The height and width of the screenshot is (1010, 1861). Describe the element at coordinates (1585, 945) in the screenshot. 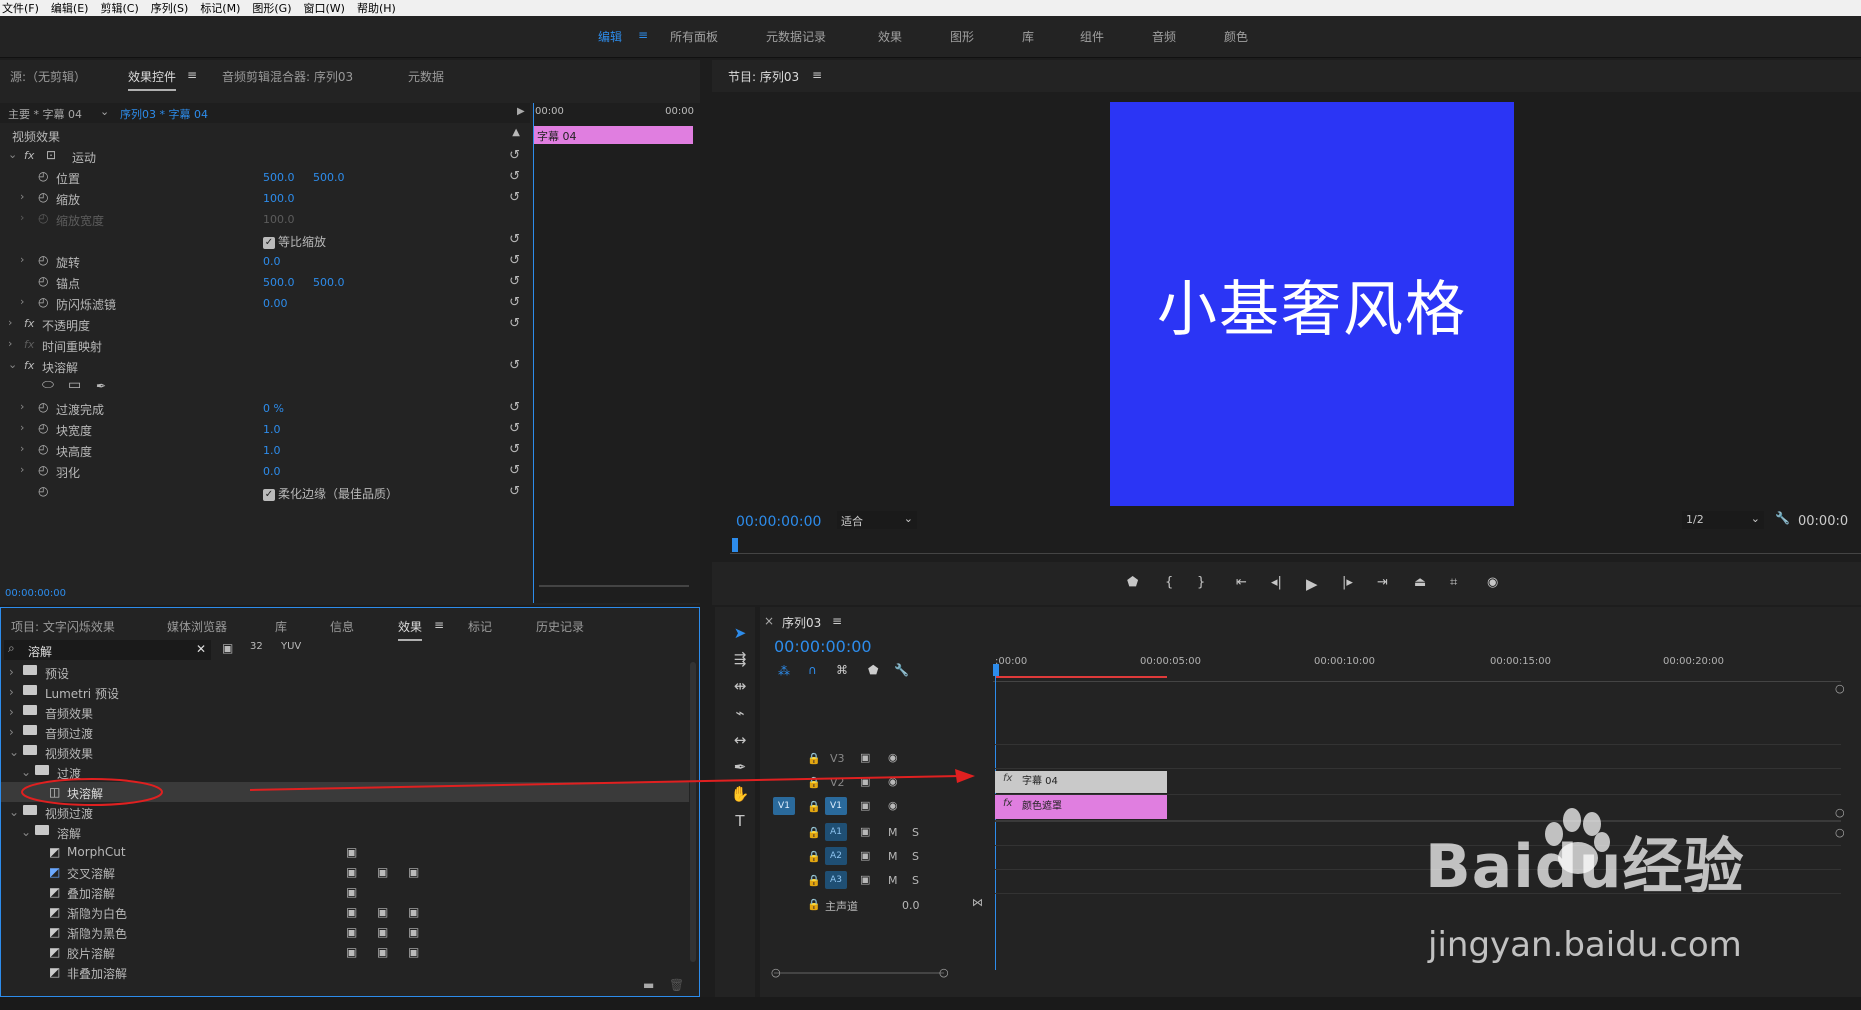

I see `watermark-url: jingyan.baidu.com` at that location.